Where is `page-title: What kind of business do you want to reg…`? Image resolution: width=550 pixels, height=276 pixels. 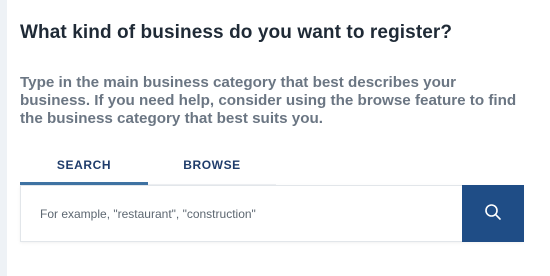
page-title: What kind of business do you want to reg… is located at coordinates (236, 32).